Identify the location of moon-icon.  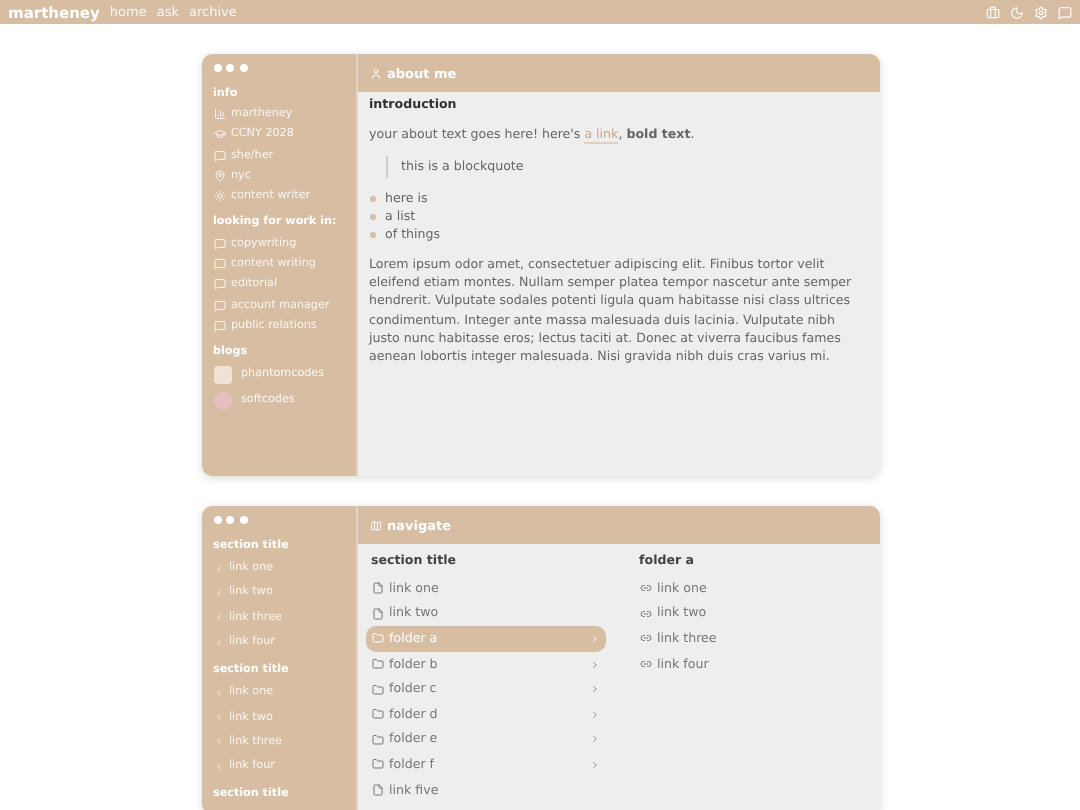
(1017, 12).